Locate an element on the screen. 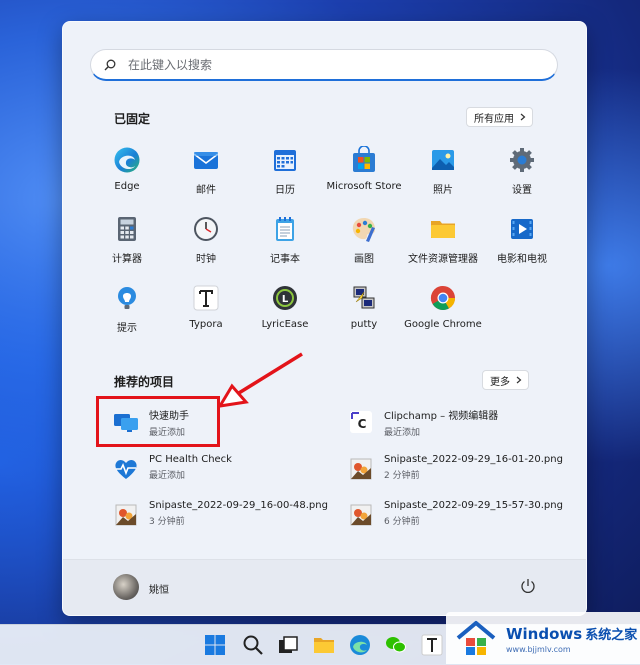 The width and height of the screenshot is (640, 665). search-icon is located at coordinates (110, 64).